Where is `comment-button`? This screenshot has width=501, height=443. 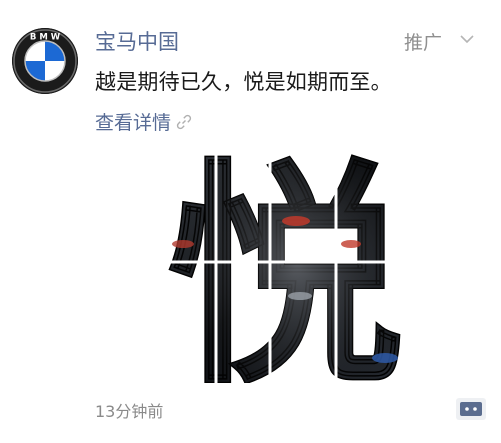
comment-button is located at coordinates (471, 409).